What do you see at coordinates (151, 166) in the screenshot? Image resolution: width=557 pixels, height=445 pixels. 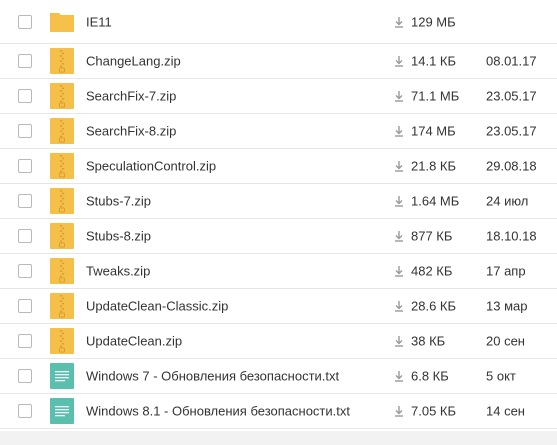 I see `file-name: SpeculationControl.zip` at bounding box center [151, 166].